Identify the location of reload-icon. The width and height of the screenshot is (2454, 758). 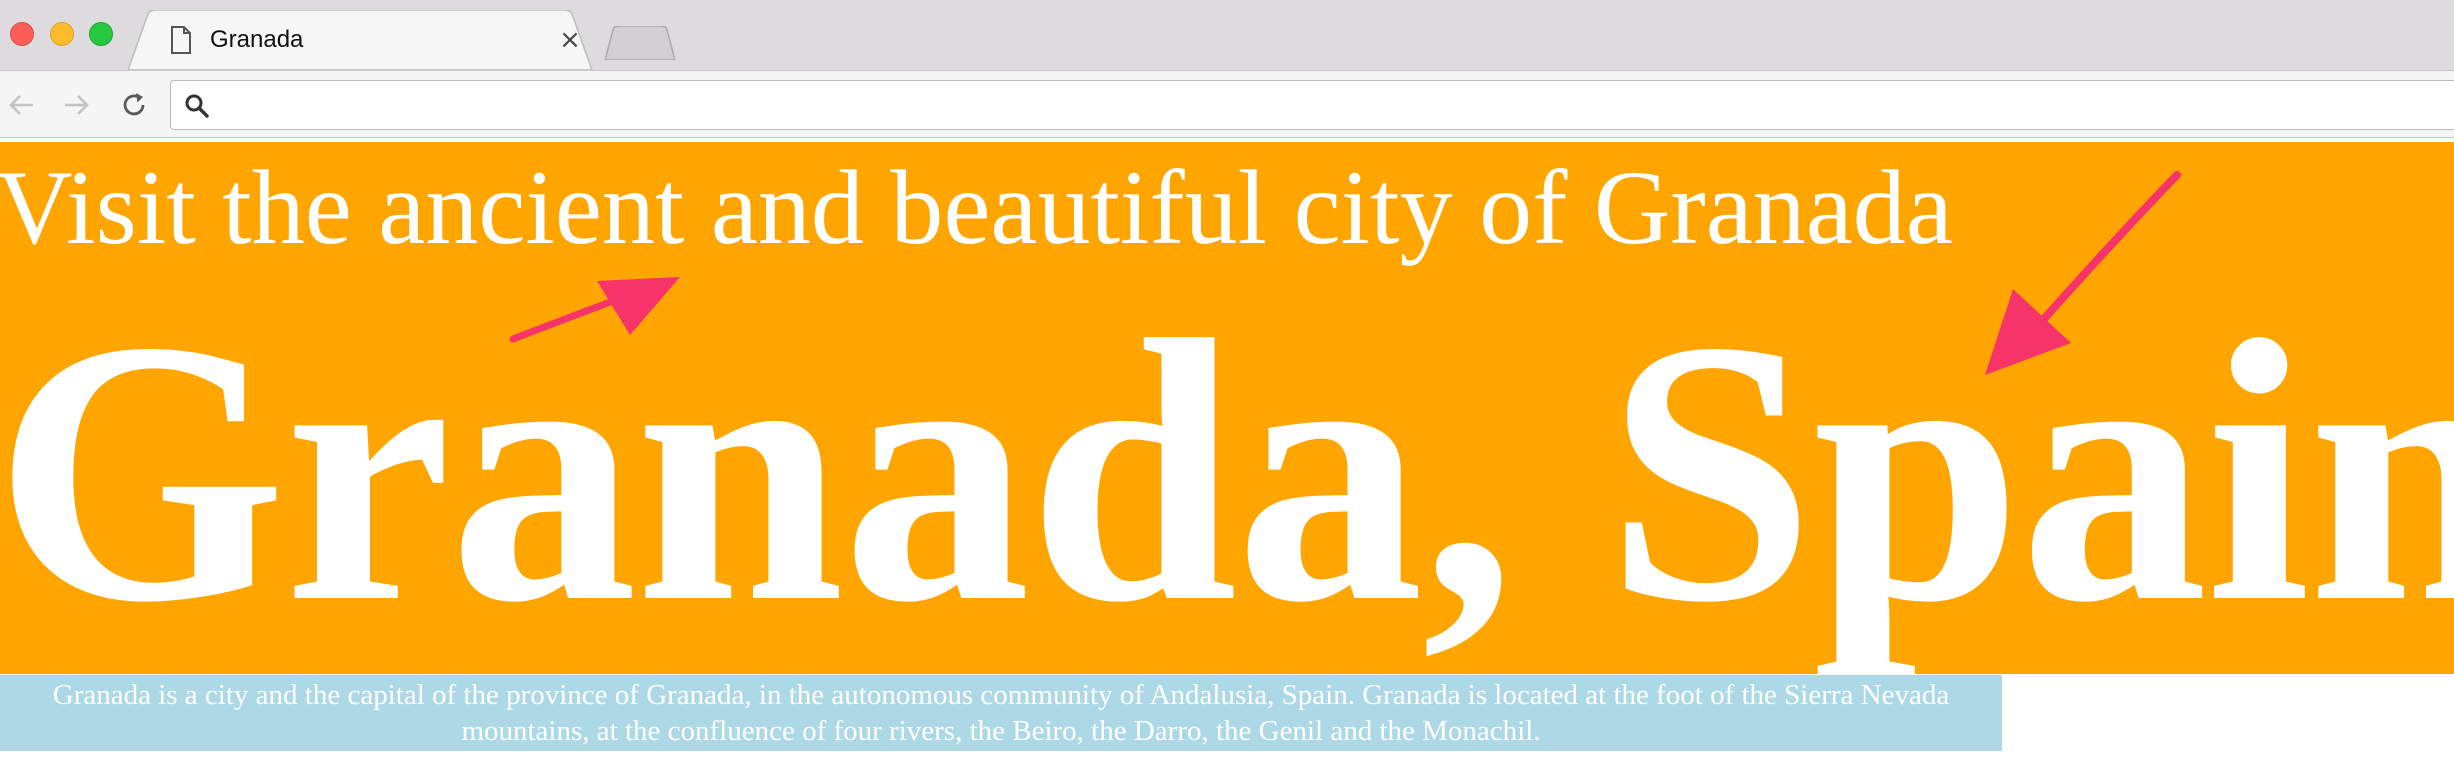
(134, 104).